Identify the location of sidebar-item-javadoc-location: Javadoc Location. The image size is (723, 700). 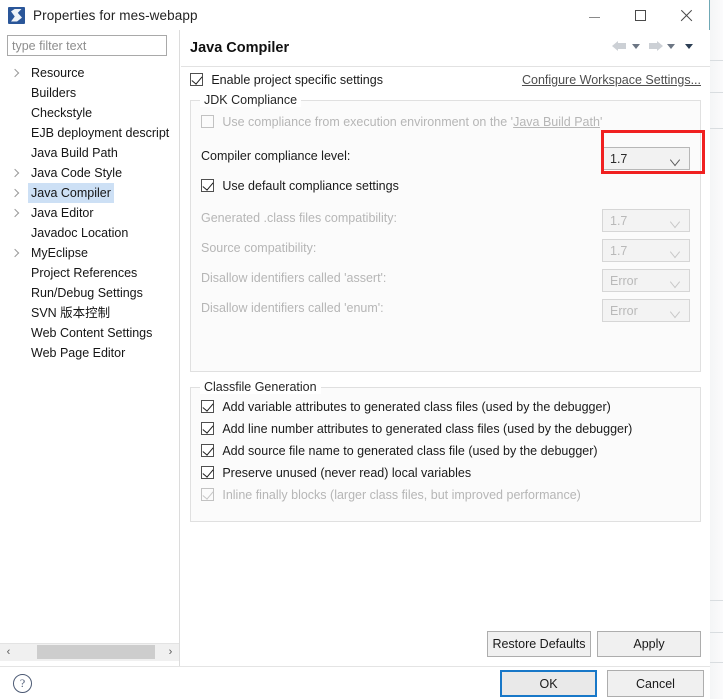
(89, 233).